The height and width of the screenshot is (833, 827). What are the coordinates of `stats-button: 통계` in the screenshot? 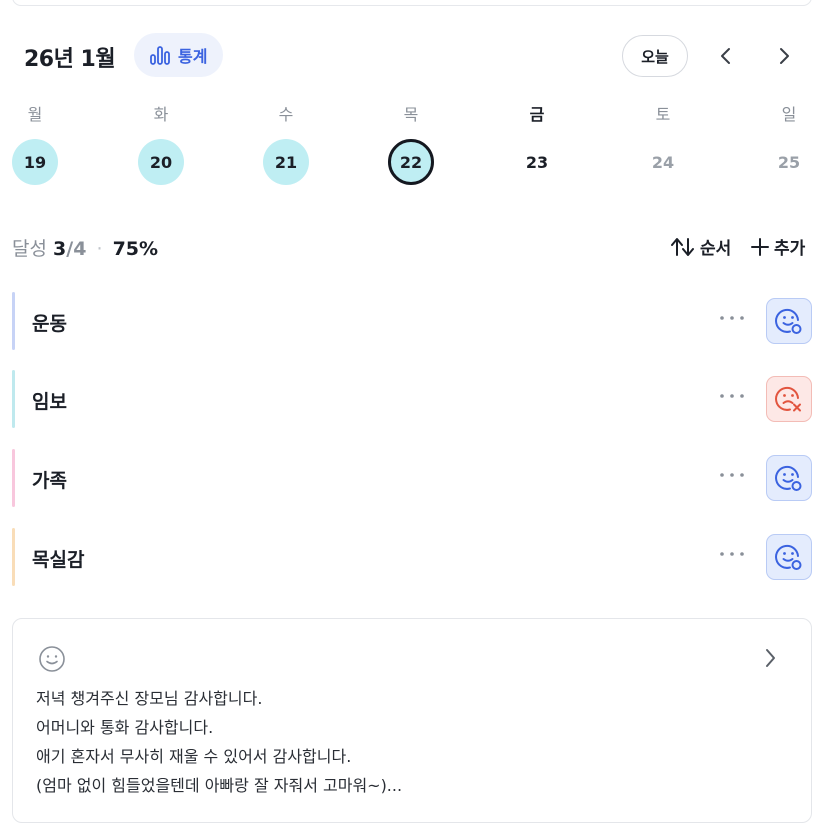 It's located at (179, 55).